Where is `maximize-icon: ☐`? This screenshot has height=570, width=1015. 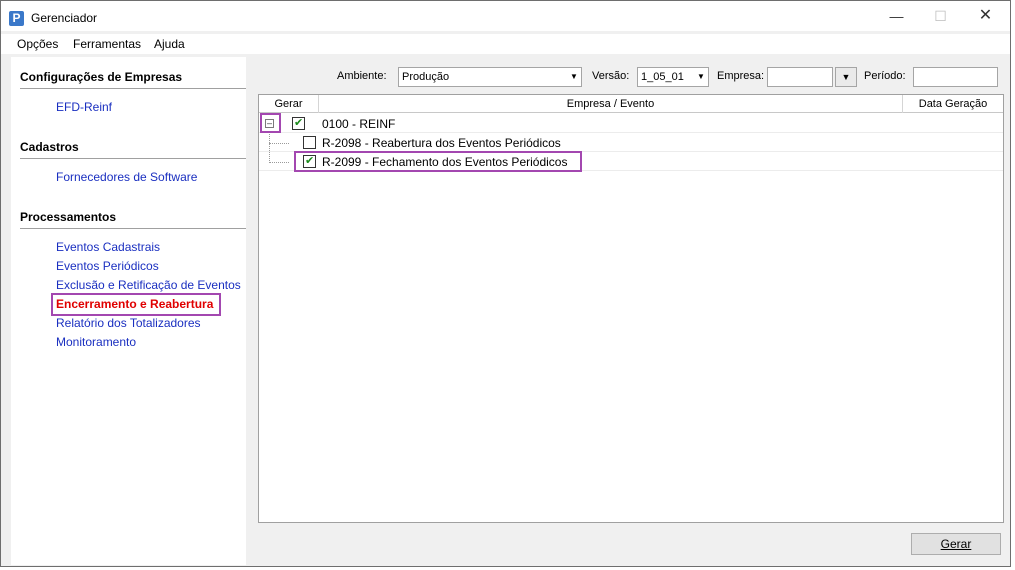 maximize-icon: ☐ is located at coordinates (940, 16).